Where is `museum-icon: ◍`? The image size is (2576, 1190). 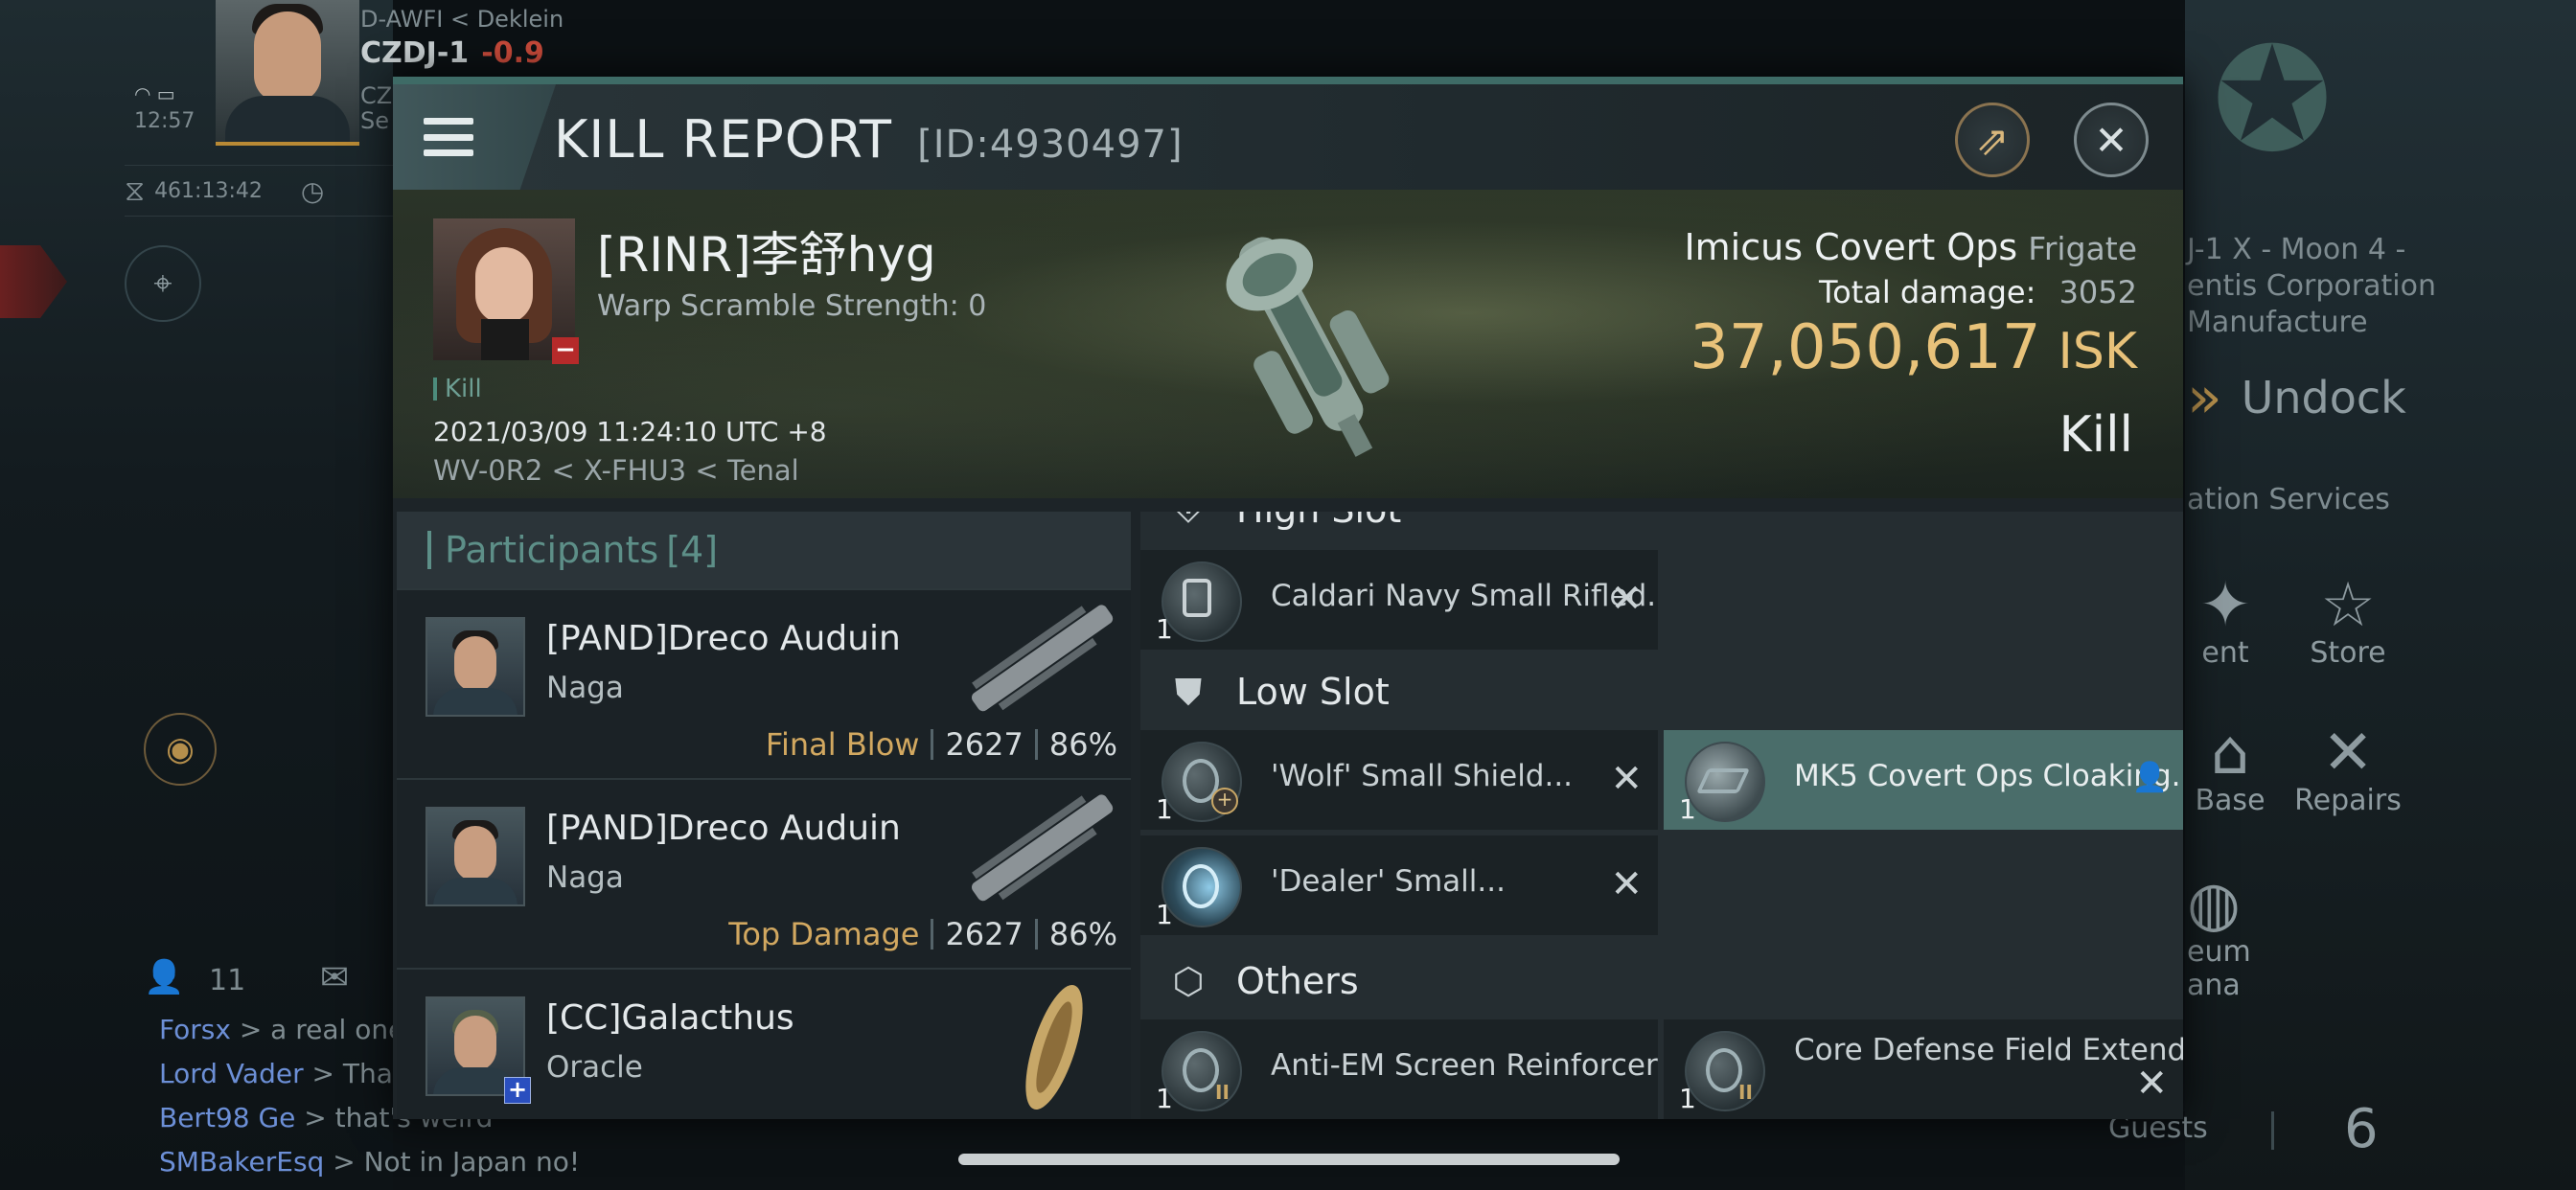 museum-icon: ◍ is located at coordinates (2214, 905).